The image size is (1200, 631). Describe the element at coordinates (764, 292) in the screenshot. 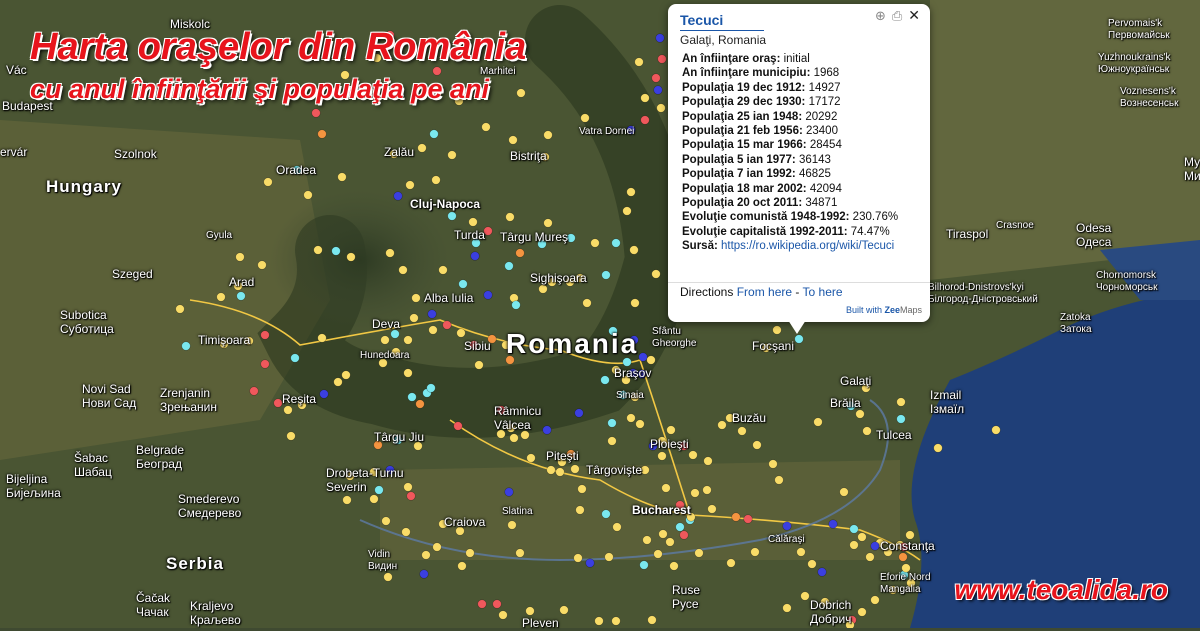

I see `from-here-link: From here` at that location.